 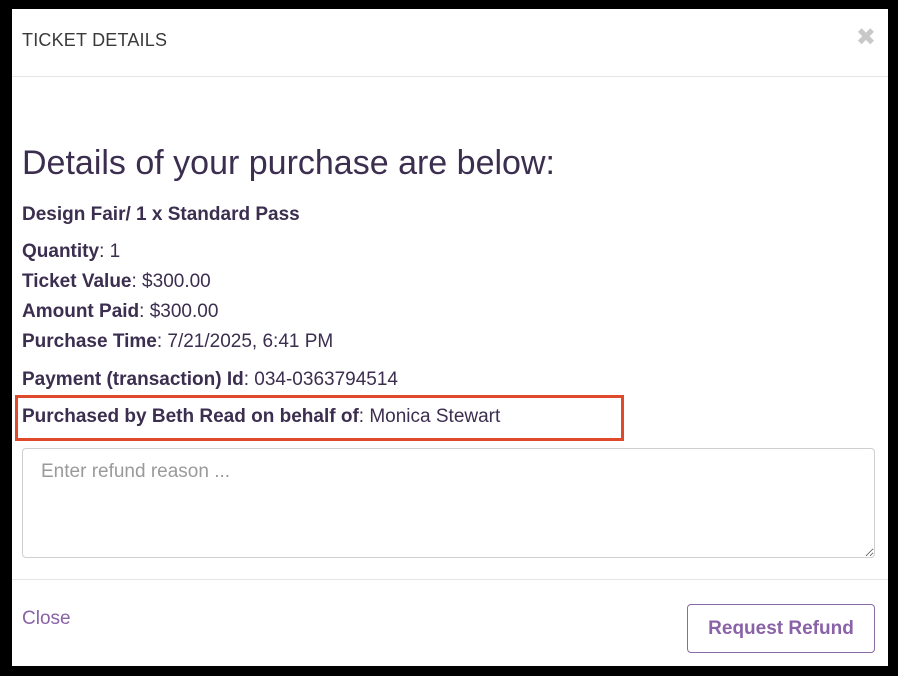 What do you see at coordinates (77, 281) in the screenshot?
I see `ticket-value-label: Ticket Value` at bounding box center [77, 281].